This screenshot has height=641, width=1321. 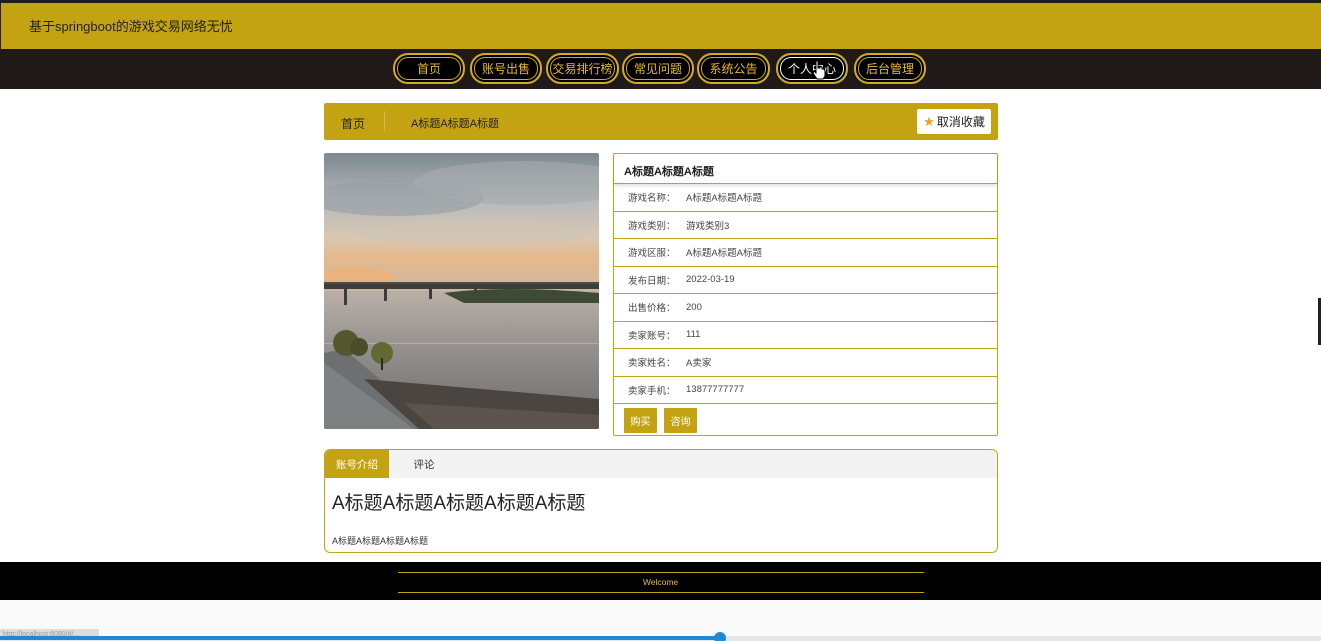 I want to click on unfavorite-button: ★ 取消收藏, so click(x=954, y=121).